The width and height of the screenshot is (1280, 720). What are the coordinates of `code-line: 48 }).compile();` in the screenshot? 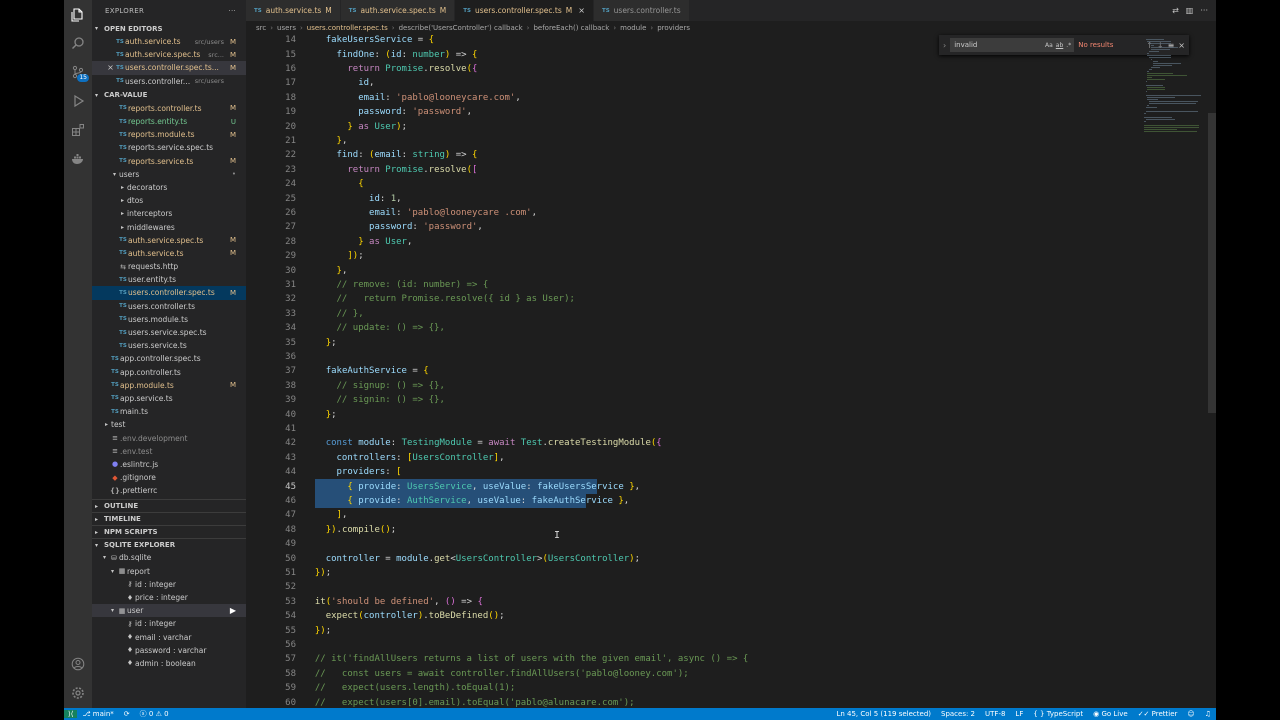 It's located at (686, 530).